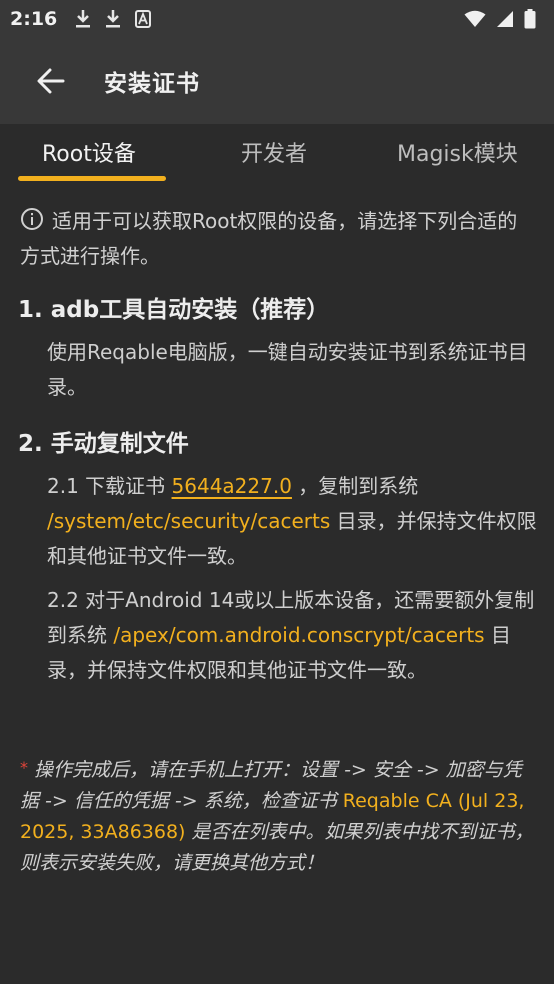  Describe the element at coordinates (89, 152) in the screenshot. I see `tab-root-device: Root设备` at that location.